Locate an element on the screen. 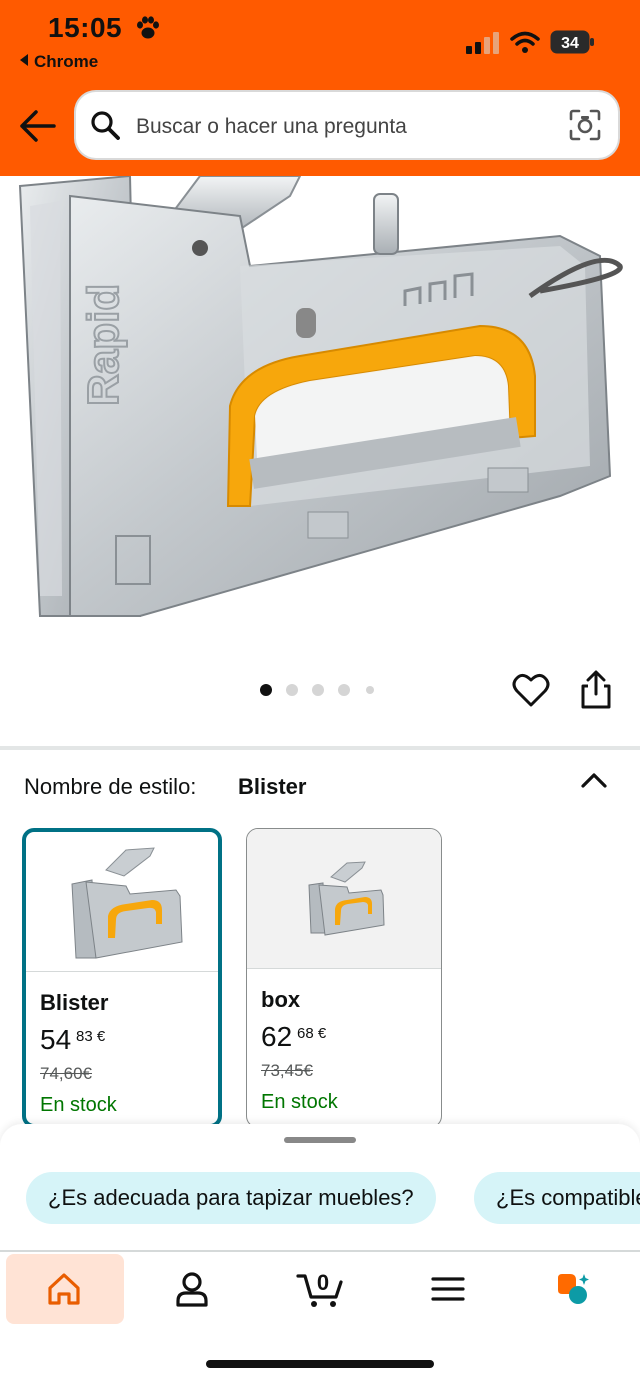 This screenshot has width=640, height=1384. variant-card-box: box 62 68 € 73,45€ En stock is located at coordinates (344, 978).